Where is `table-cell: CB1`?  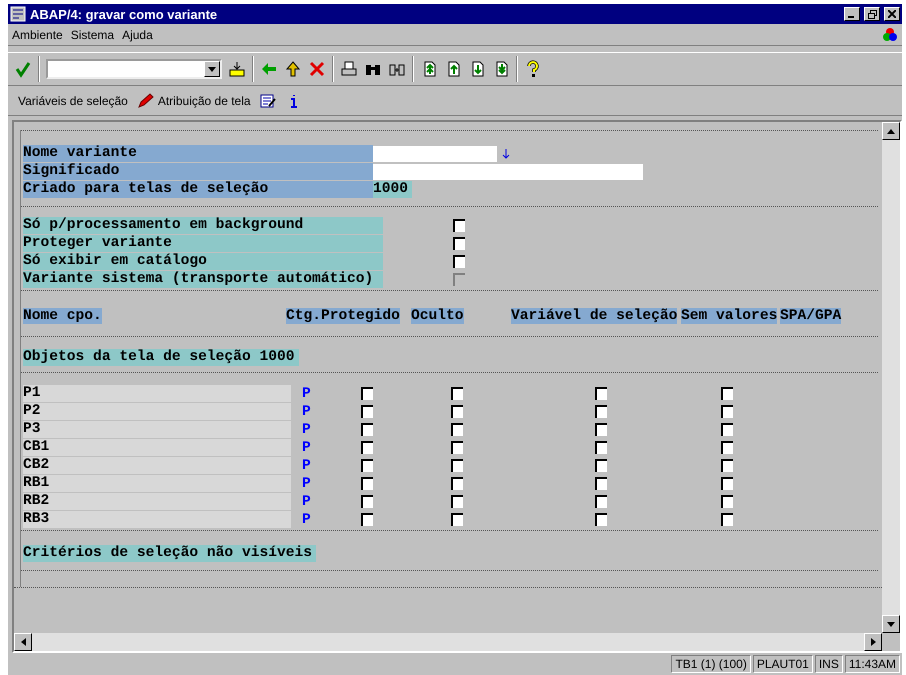
table-cell: CB1 is located at coordinates (157, 447).